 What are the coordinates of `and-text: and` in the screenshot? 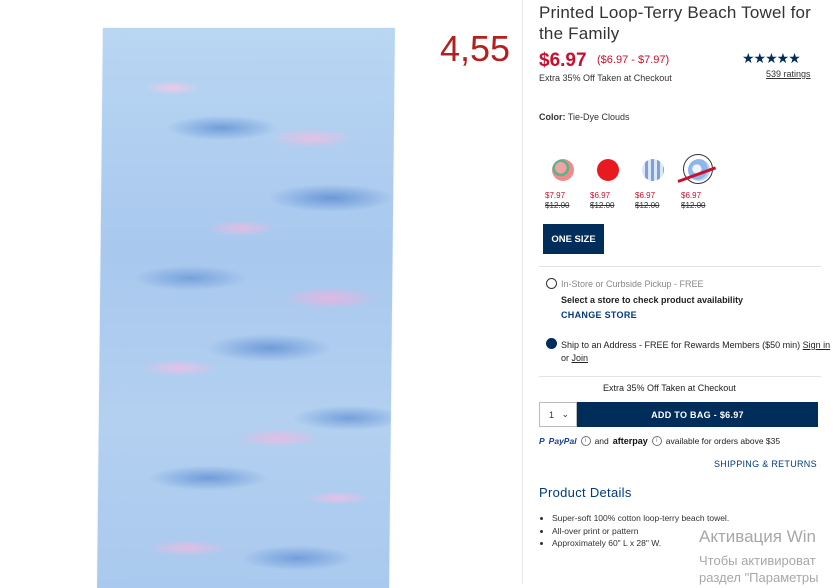 It's located at (601, 441).